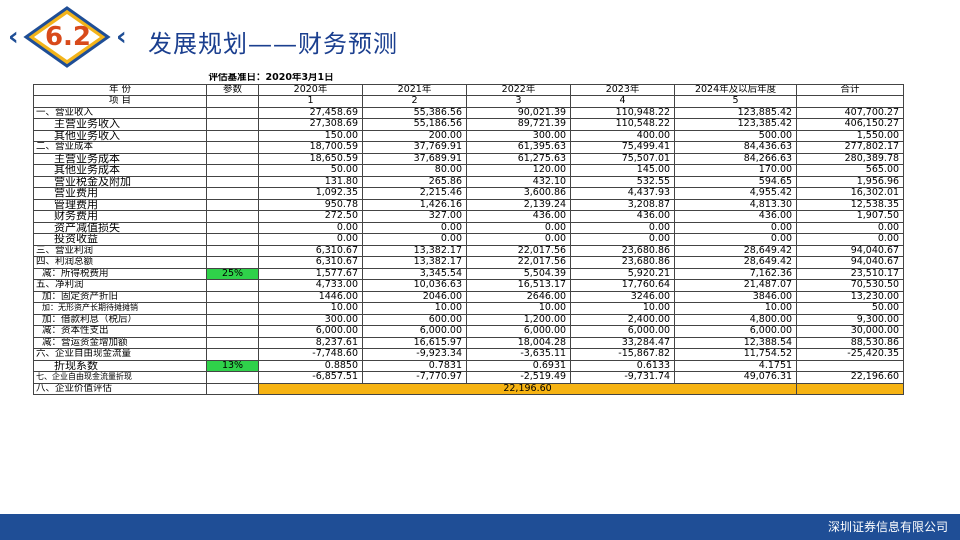 The height and width of the screenshot is (540, 960). Describe the element at coordinates (850, 273) in the screenshot. I see `value-cell: 23,510.17` at that location.